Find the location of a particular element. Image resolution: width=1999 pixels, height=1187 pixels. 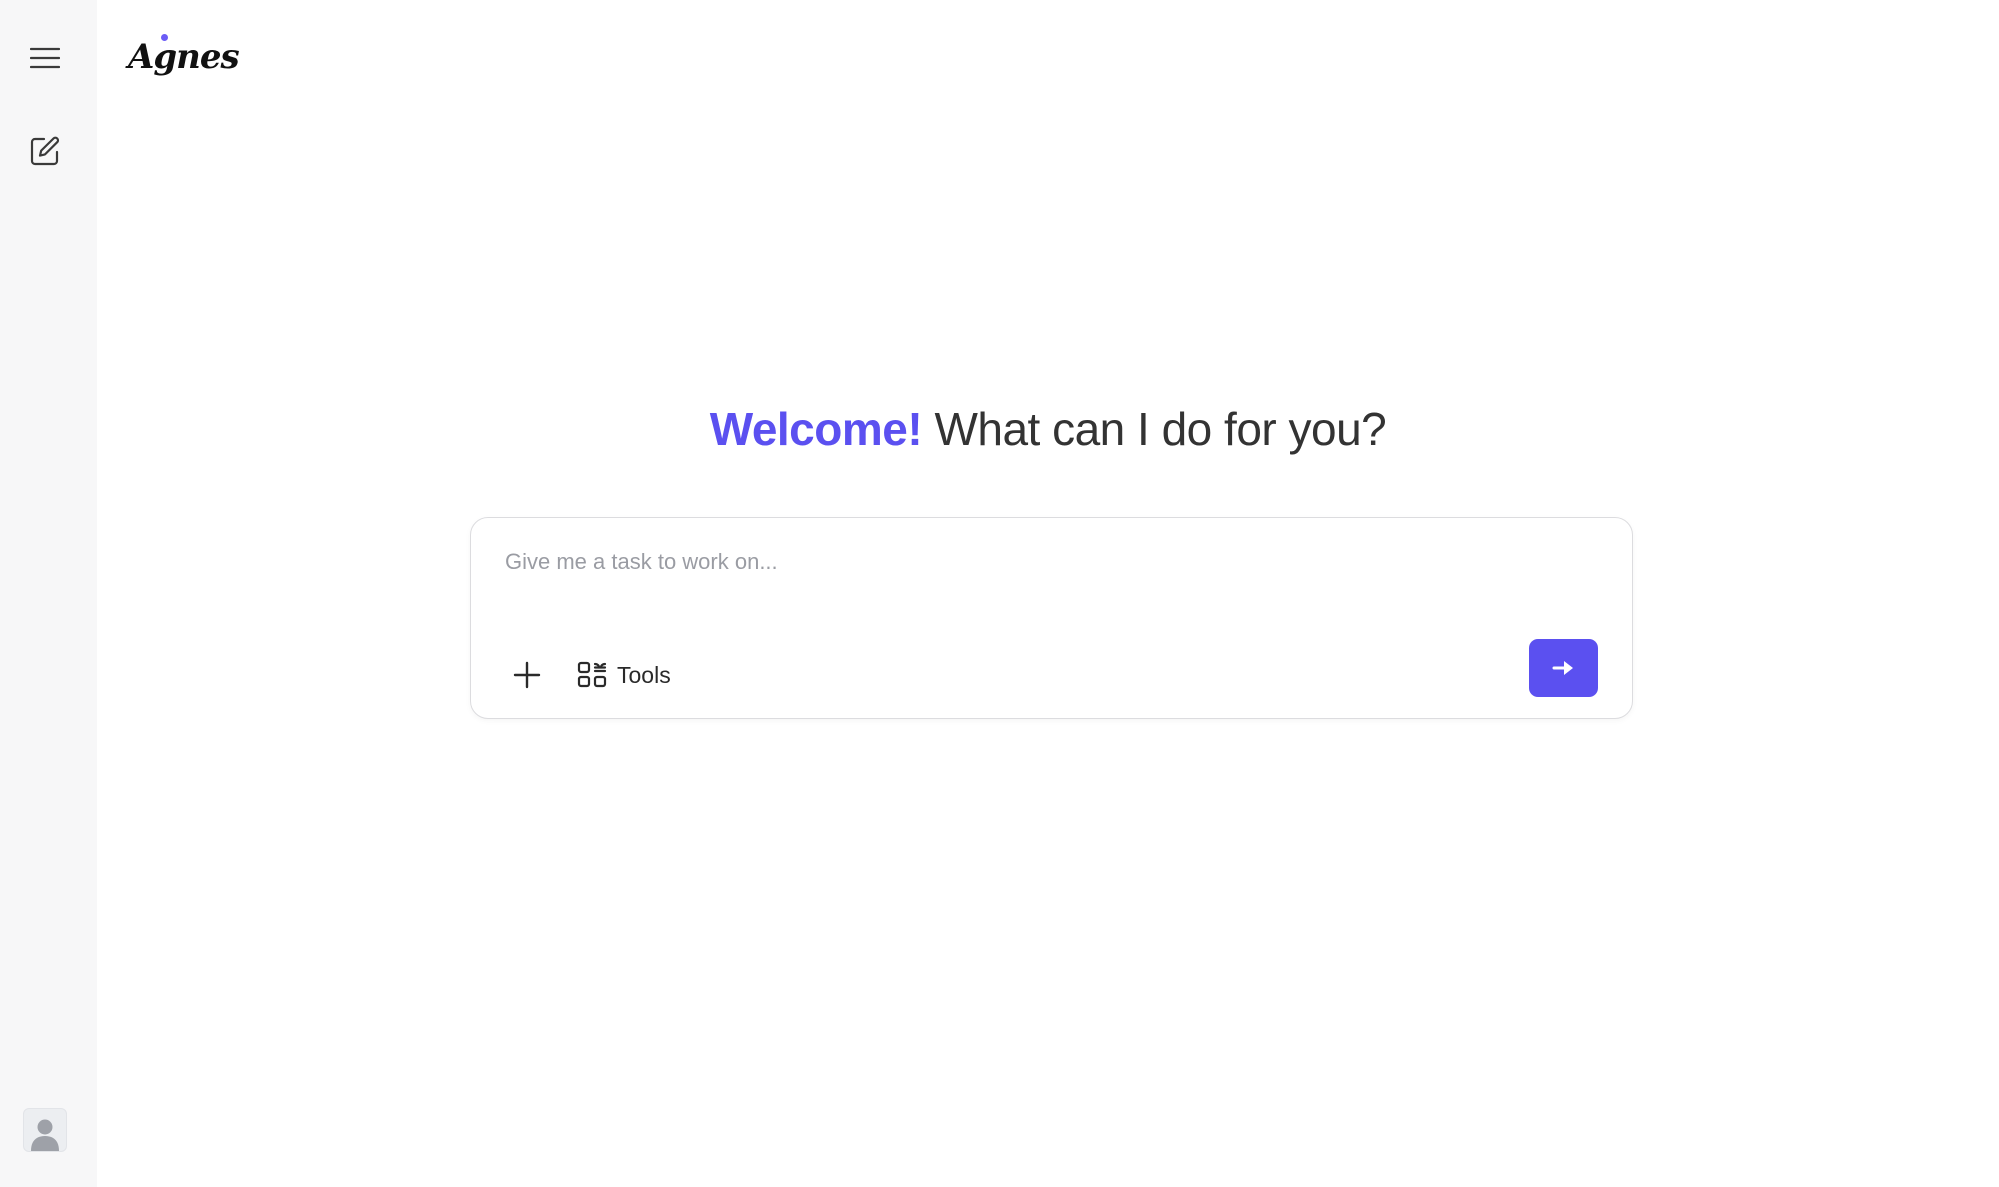

task-composer: Tools is located at coordinates (1051, 618).